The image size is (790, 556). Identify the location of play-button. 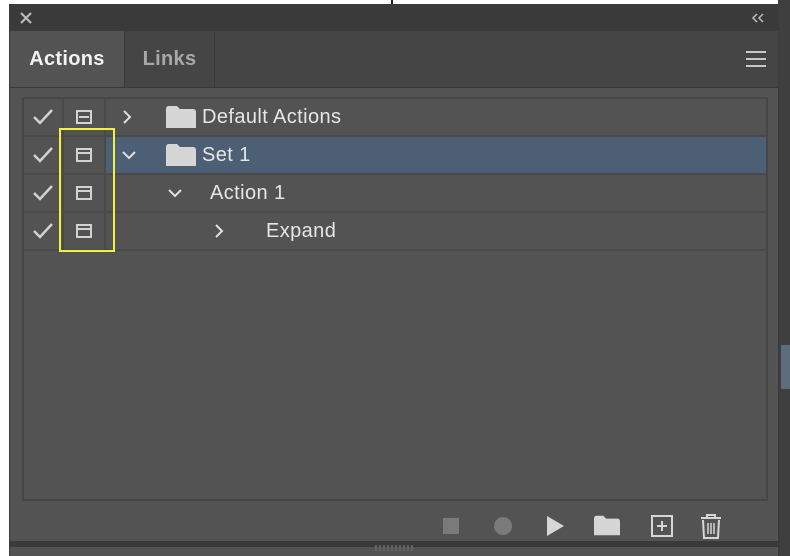
(555, 526).